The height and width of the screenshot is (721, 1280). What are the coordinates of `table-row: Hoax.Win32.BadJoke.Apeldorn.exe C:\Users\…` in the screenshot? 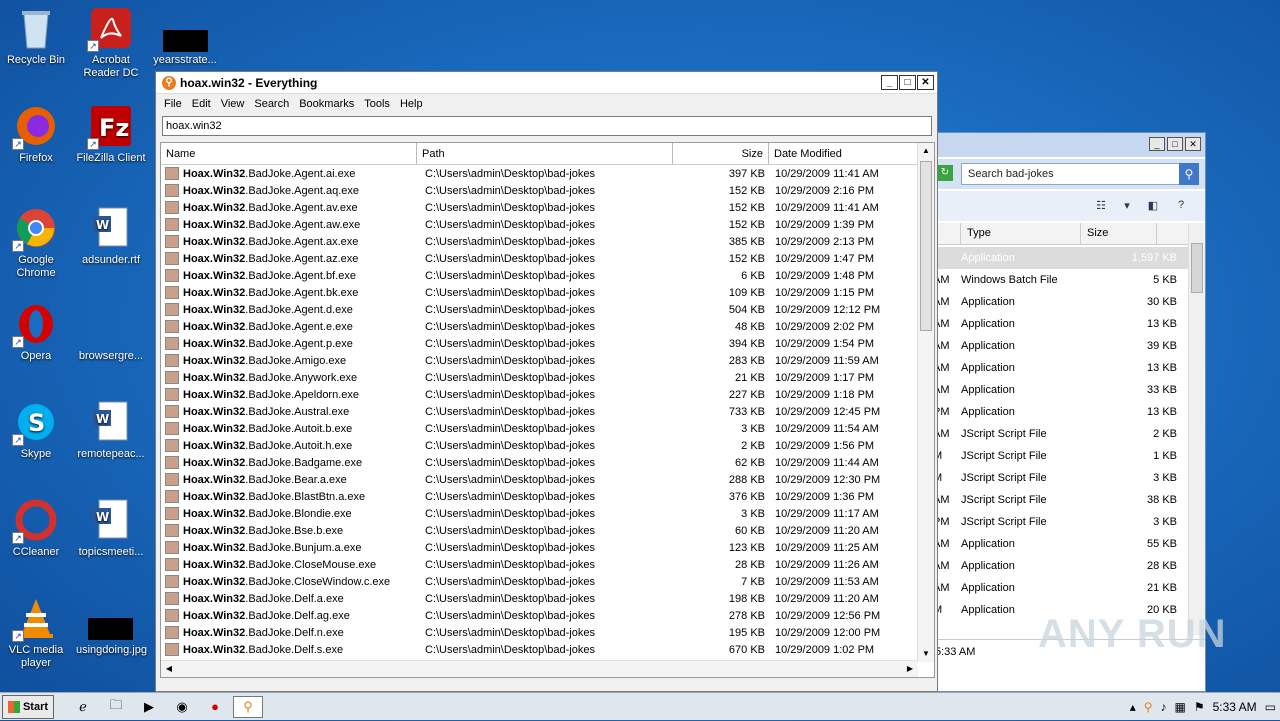 It's located at (547, 394).